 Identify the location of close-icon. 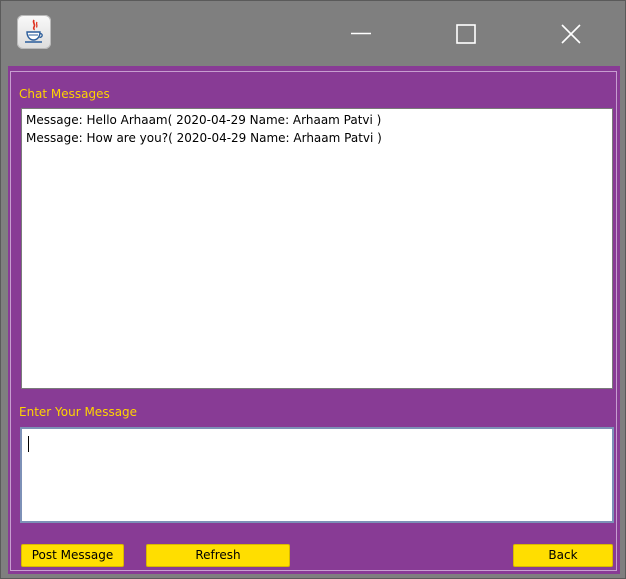
(571, 34).